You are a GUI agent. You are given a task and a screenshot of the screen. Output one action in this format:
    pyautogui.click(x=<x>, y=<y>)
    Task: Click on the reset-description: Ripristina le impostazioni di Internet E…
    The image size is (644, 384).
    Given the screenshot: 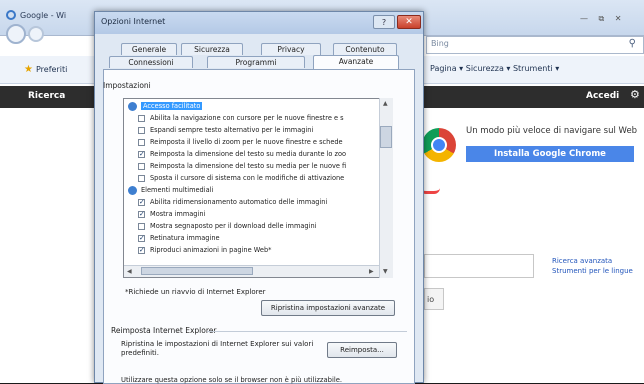 What is the action you would take?
    pyautogui.click(x=217, y=348)
    